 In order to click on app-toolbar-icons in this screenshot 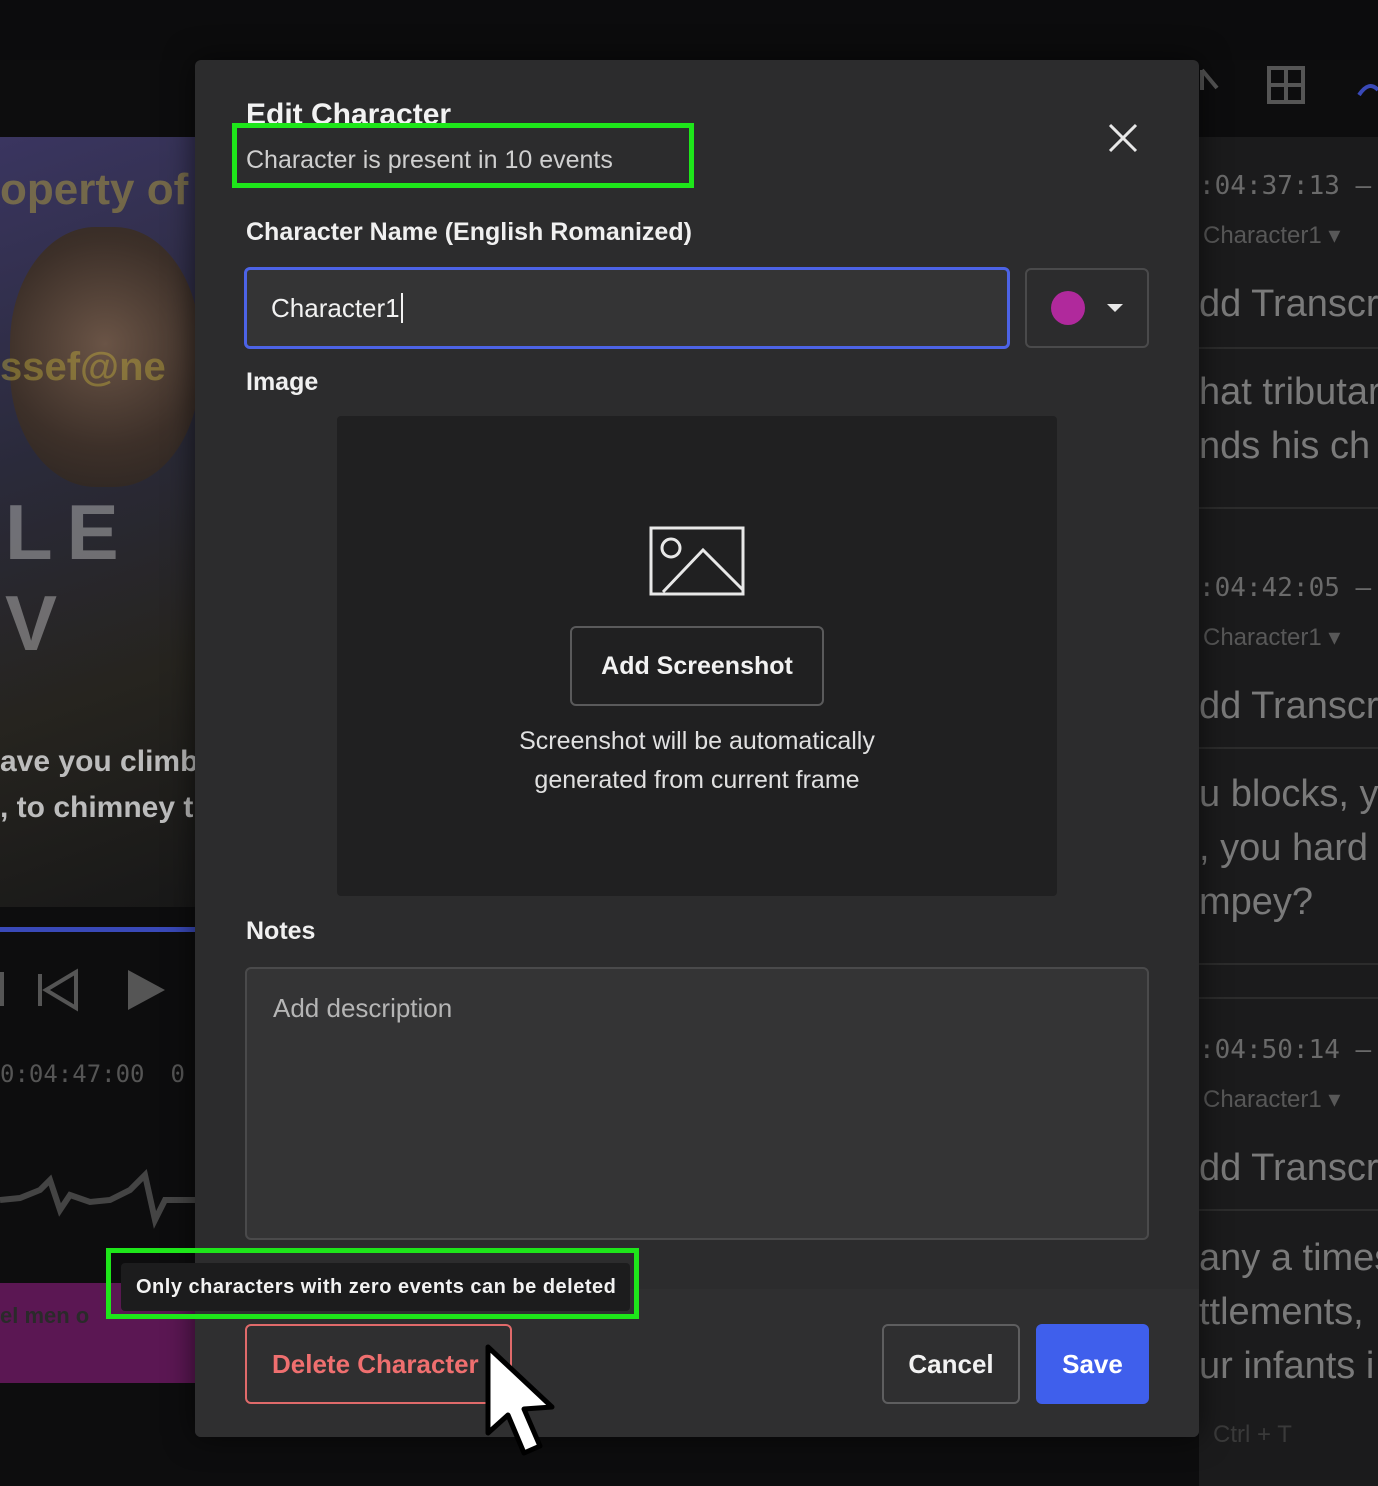, I will do `click(1288, 90)`.